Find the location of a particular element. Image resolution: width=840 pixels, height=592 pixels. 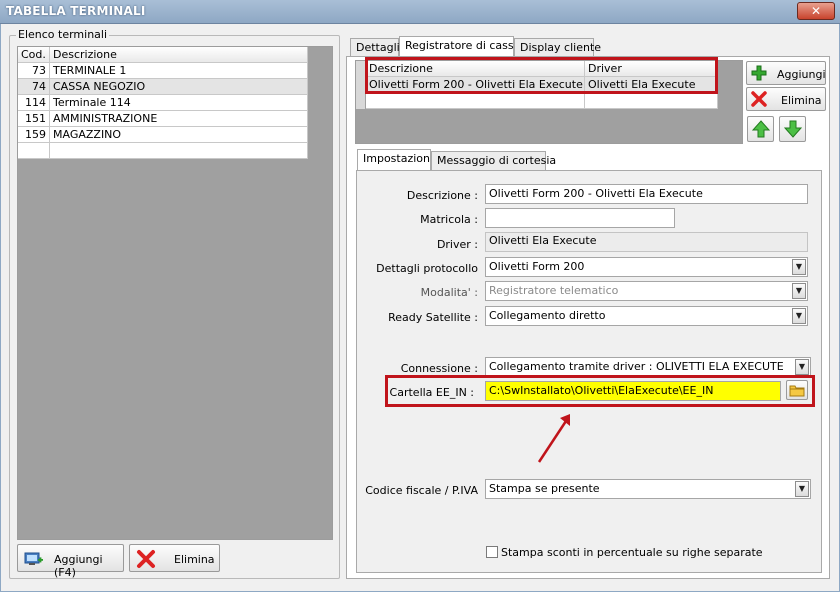

add-register-button: Aggiungi is located at coordinates (786, 73).